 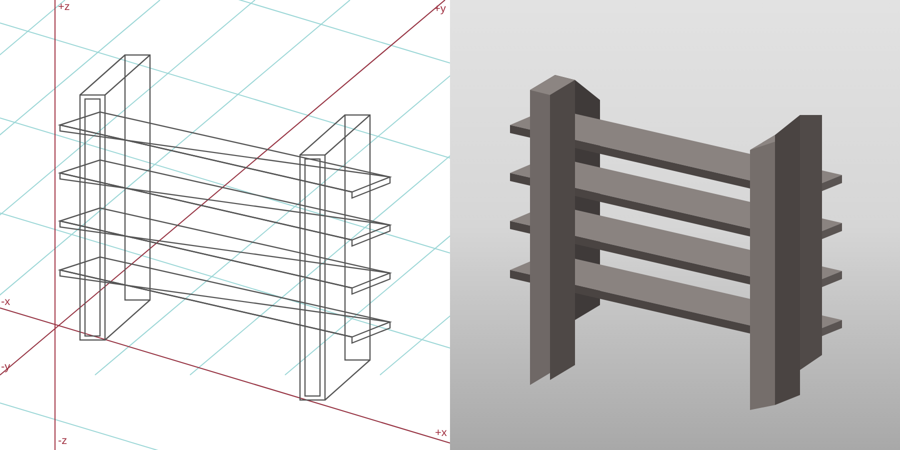 I want to click on axis-label: +x, so click(x=441, y=433).